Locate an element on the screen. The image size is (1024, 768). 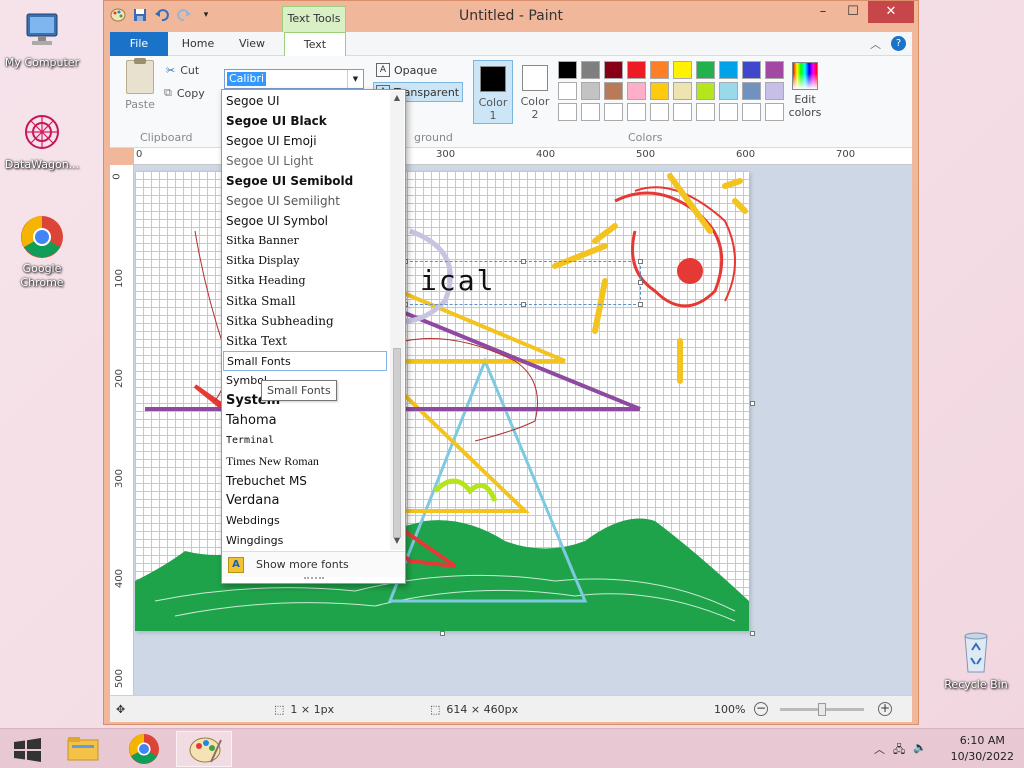
font-list-item: Small Fonts is located at coordinates (305, 361).